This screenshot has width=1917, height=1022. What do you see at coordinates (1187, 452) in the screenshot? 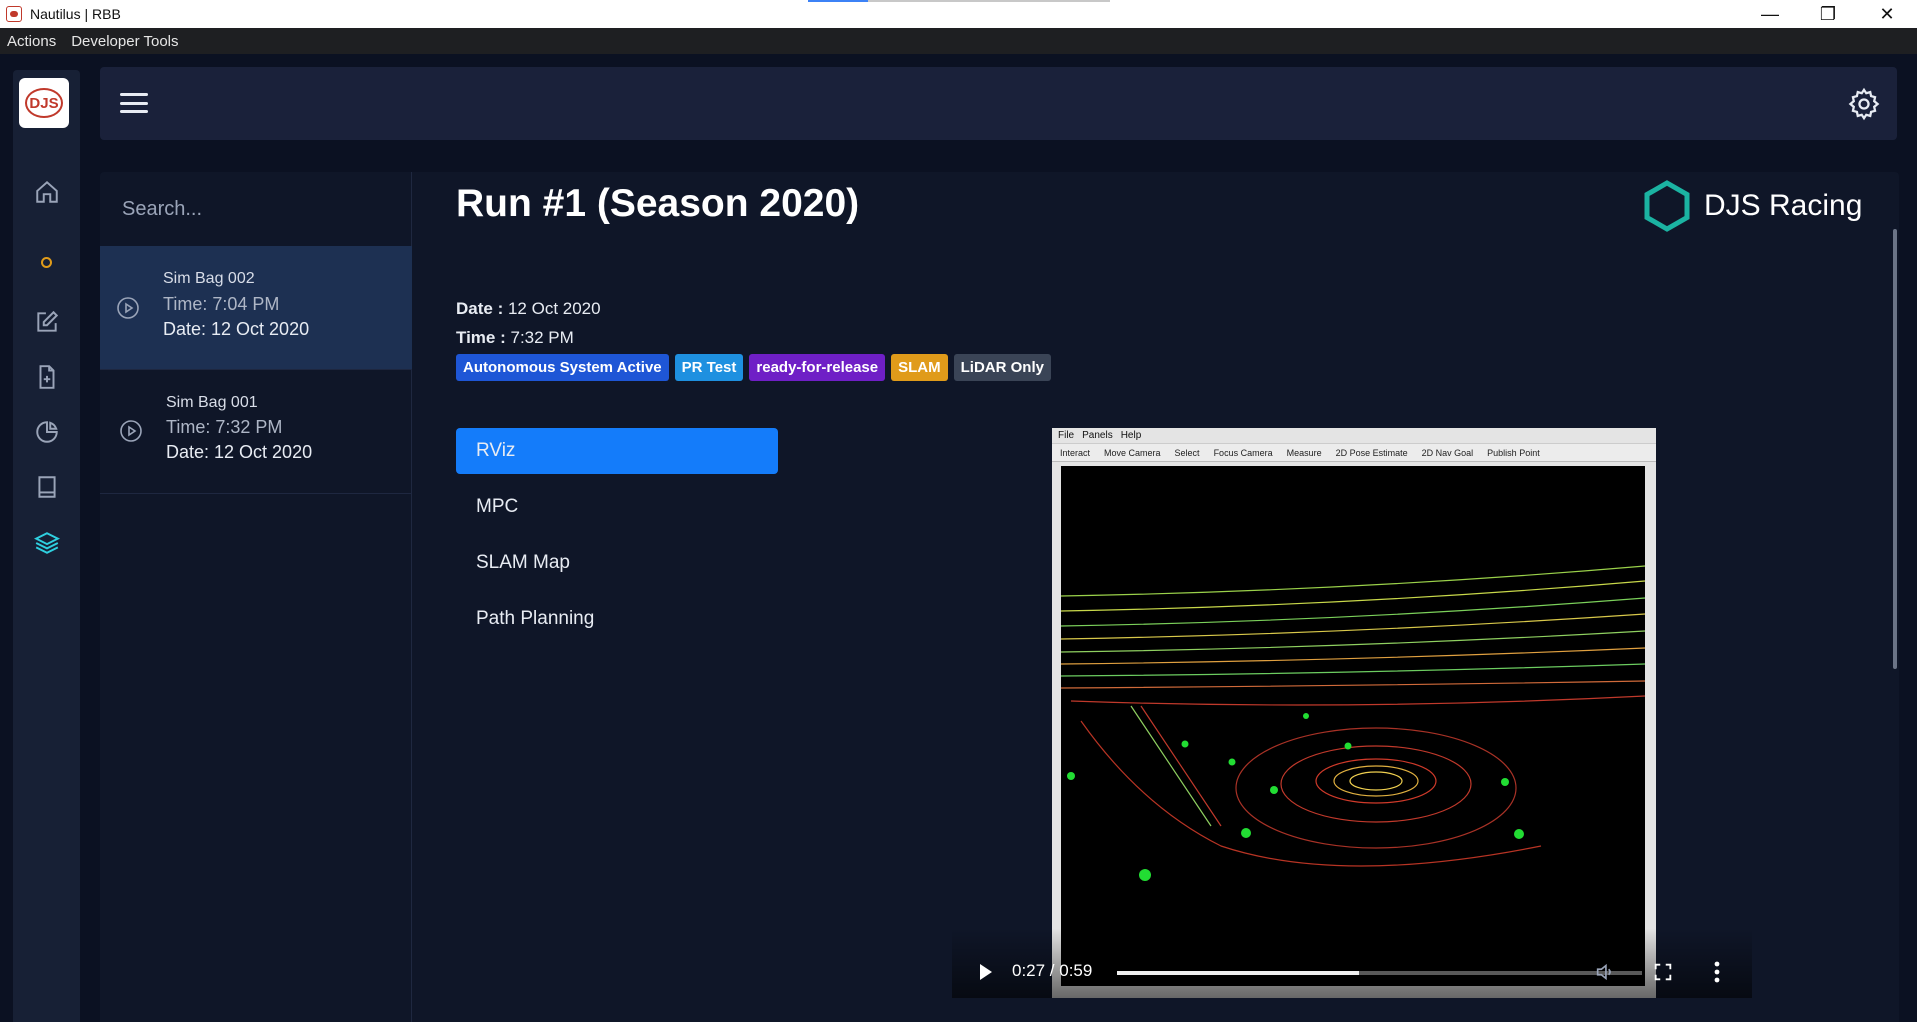
I see `rviz-tool: Select` at bounding box center [1187, 452].